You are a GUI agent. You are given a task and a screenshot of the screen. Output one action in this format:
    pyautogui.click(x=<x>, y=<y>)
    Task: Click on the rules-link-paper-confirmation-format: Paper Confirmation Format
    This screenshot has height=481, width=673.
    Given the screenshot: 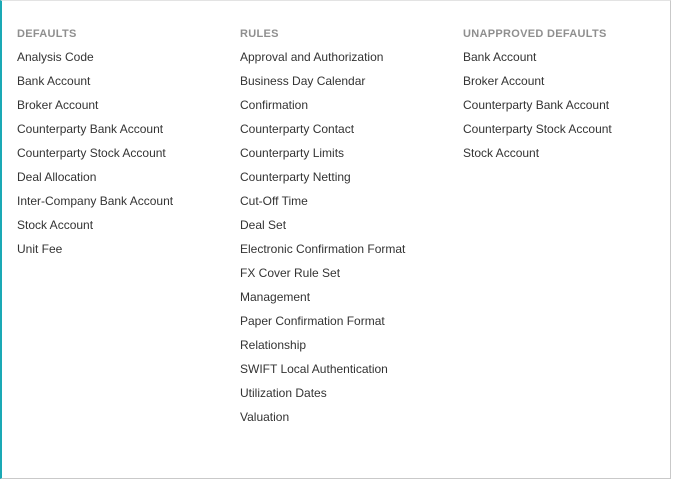 What is the action you would take?
    pyautogui.click(x=322, y=325)
    